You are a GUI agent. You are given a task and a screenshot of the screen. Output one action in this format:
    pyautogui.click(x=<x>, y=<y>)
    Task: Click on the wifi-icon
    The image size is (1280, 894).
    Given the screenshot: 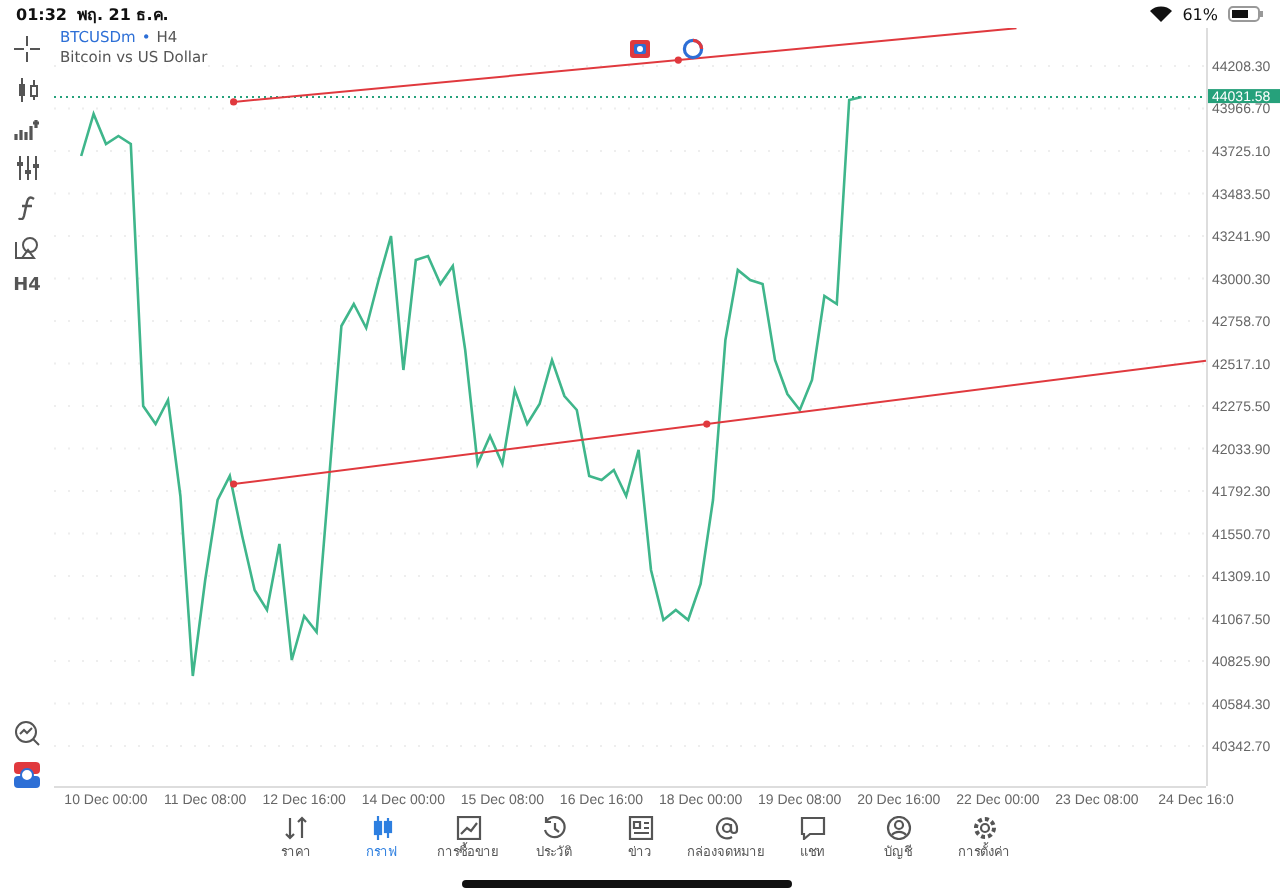 What is the action you would take?
    pyautogui.click(x=1161, y=14)
    